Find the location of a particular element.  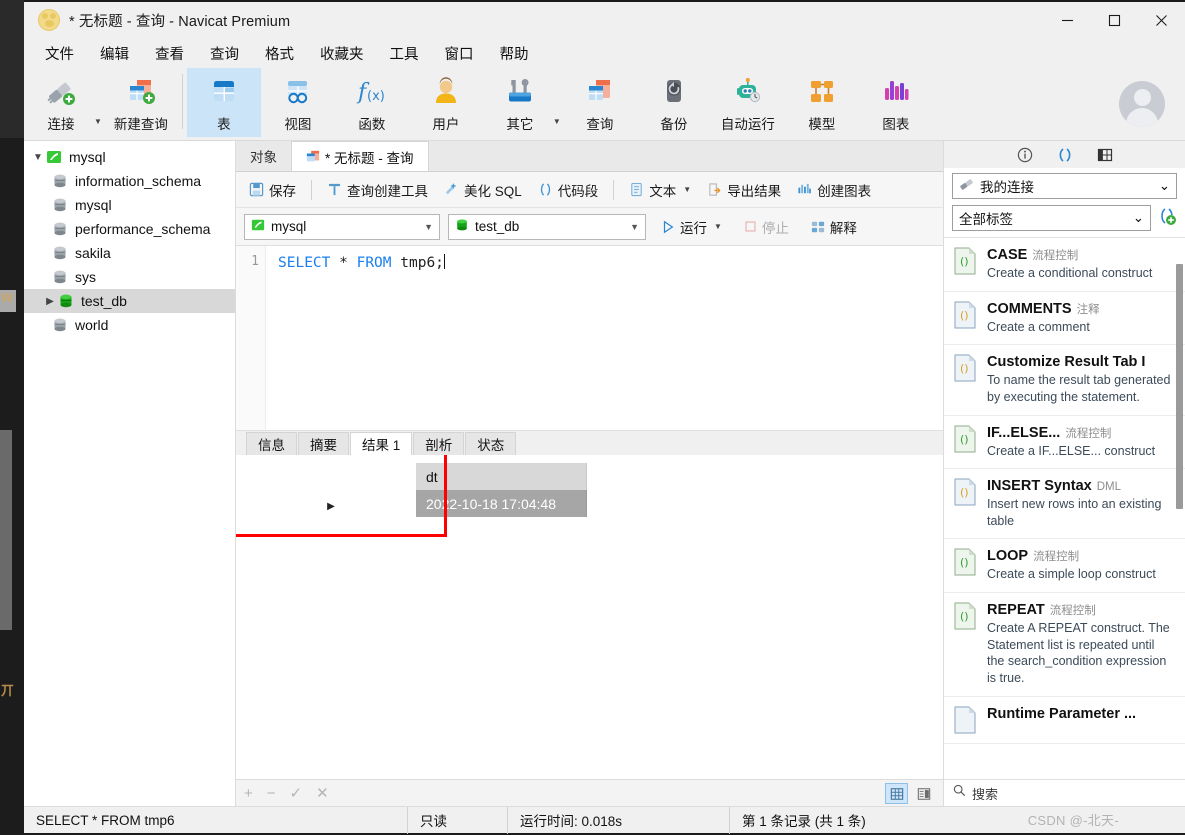

toolbar-label-backup: 备份 is located at coordinates (674, 124).